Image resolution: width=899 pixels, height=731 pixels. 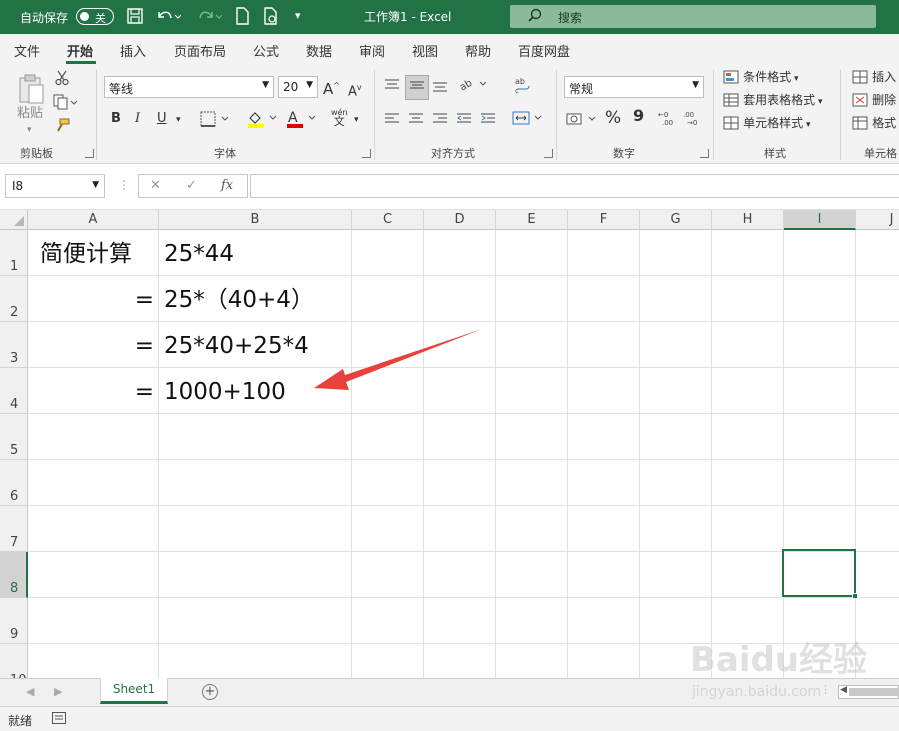 I want to click on svg-text: c, so click(x=517, y=90).